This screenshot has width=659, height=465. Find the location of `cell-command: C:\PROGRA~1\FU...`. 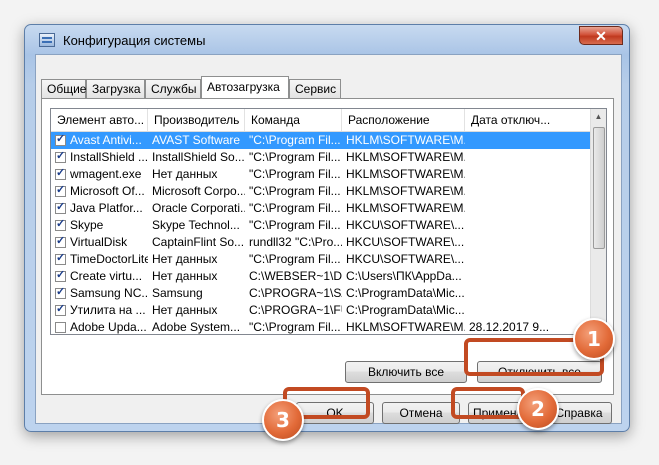

cell-command: C:\PROGRA~1\FU... is located at coordinates (295, 310).